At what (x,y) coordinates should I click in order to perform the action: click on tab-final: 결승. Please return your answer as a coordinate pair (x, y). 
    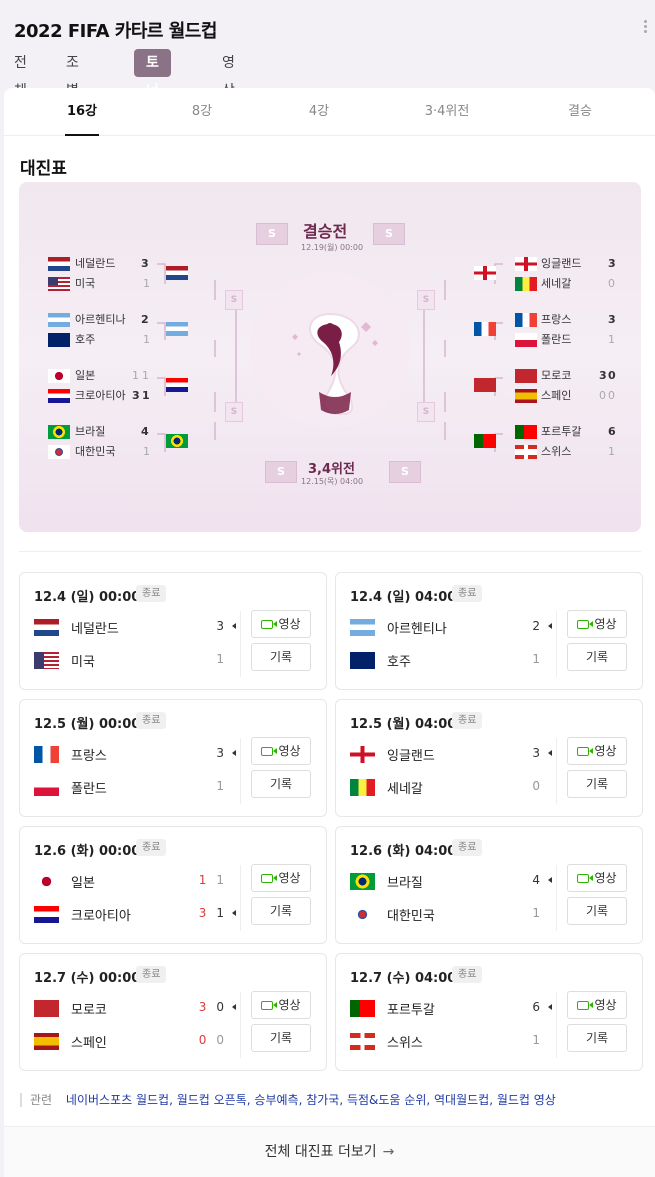
    Looking at the image, I should click on (580, 112).